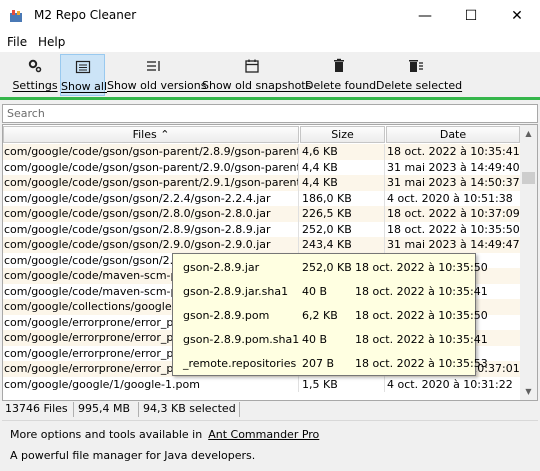 This screenshot has width=540, height=471. Describe the element at coordinates (450, 198) in the screenshot. I see `cell-date: 4 oct. 2020 à 10:51:38` at that location.